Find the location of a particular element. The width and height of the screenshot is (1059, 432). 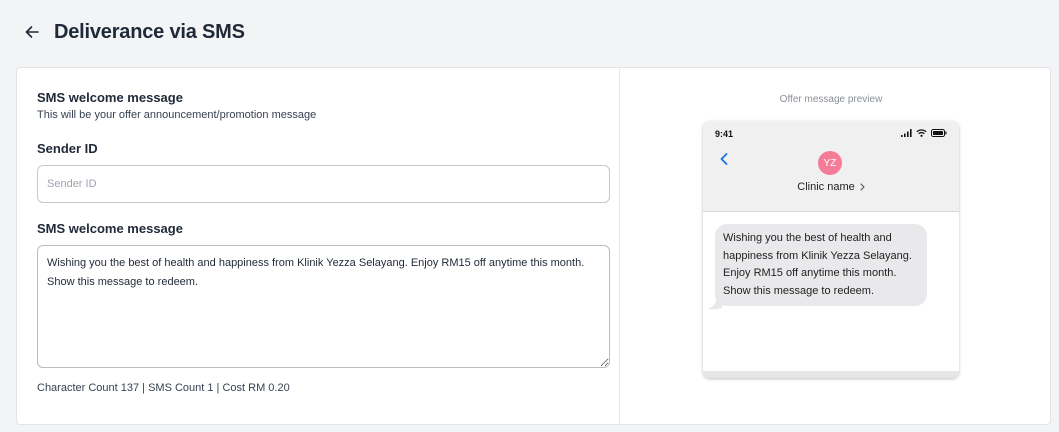

status-icons is located at coordinates (924, 133).